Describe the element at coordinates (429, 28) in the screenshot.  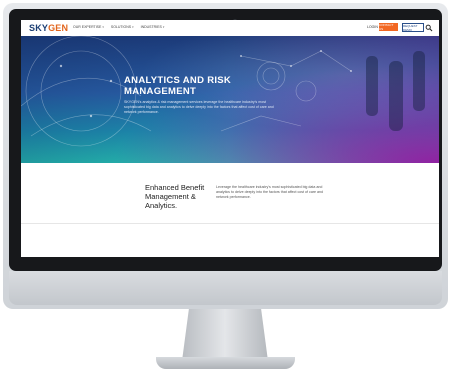
I see `search-icon` at that location.